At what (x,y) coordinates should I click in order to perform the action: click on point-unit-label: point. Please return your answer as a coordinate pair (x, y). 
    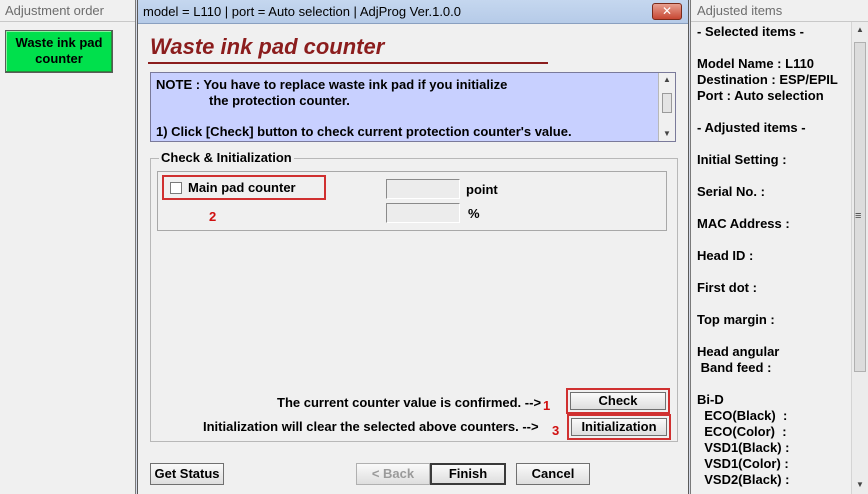
    Looking at the image, I should click on (482, 189).